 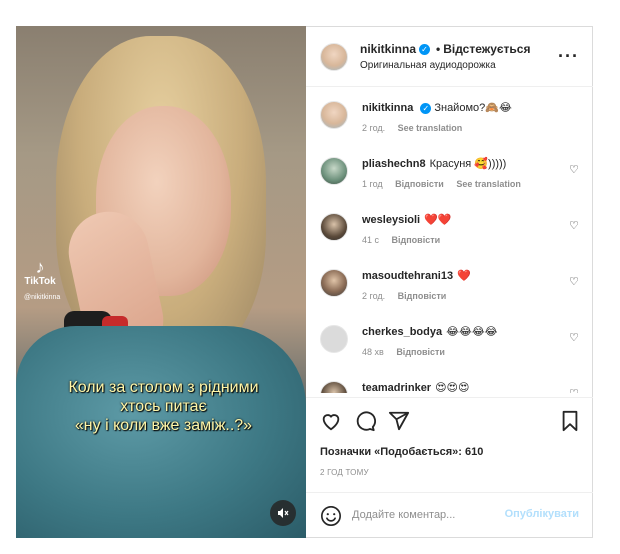 I want to click on comment-username: teamadrinker, so click(x=396, y=387).